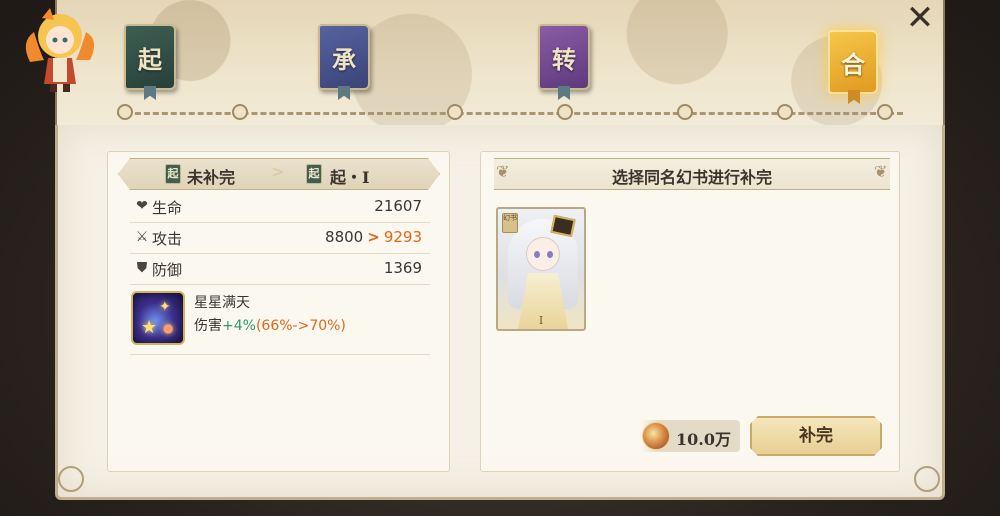  What do you see at coordinates (208, 326) in the screenshot?
I see `skill-desc-prefix: 伤害` at bounding box center [208, 326].